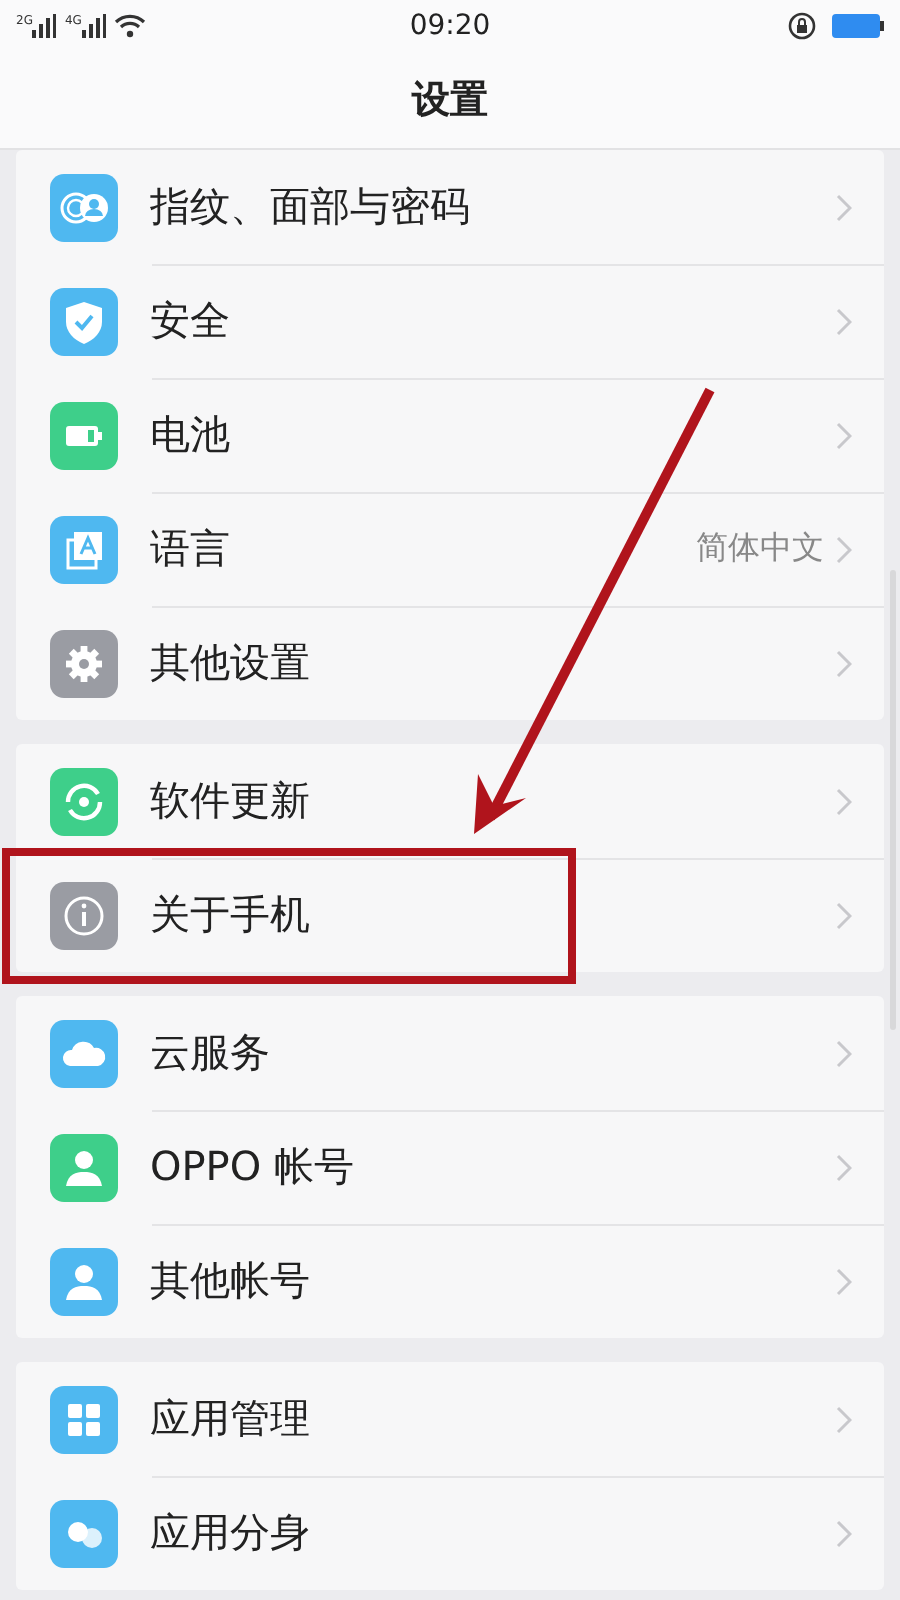  Describe the element at coordinates (450, 915) in the screenshot. I see `settings-row: 关于手机` at that location.